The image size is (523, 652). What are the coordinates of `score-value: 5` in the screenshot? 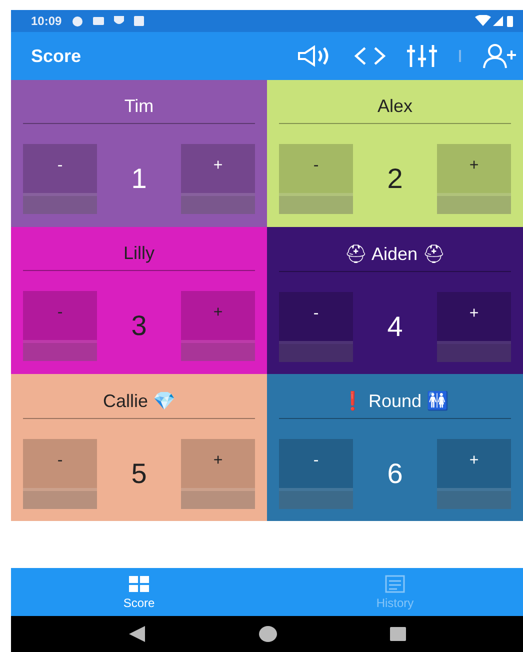 It's located at (139, 474).